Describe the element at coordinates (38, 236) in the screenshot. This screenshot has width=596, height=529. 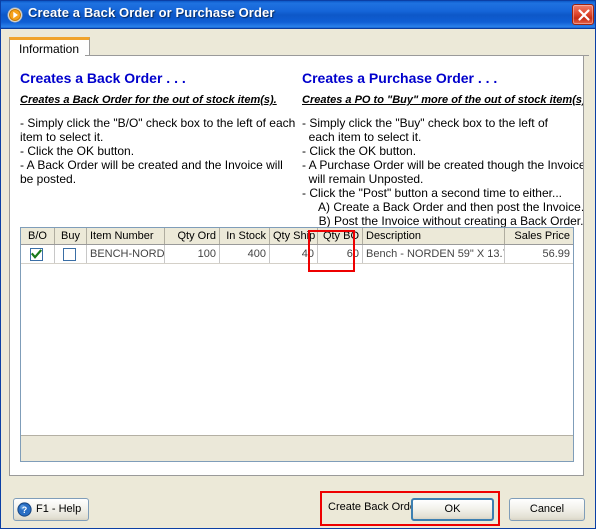
I see `column-header-bo: B/O` at that location.